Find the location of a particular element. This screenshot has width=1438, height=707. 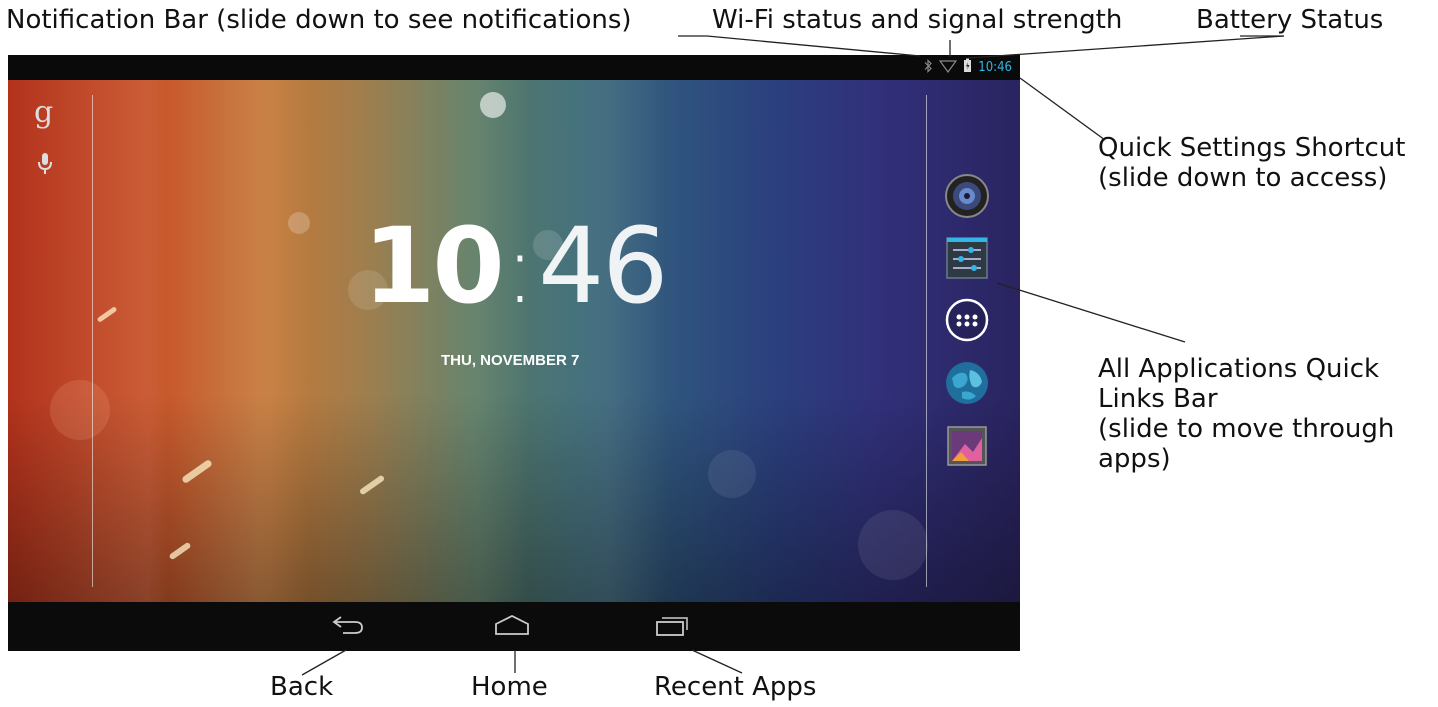

bluetooth-icon is located at coordinates (928, 67).